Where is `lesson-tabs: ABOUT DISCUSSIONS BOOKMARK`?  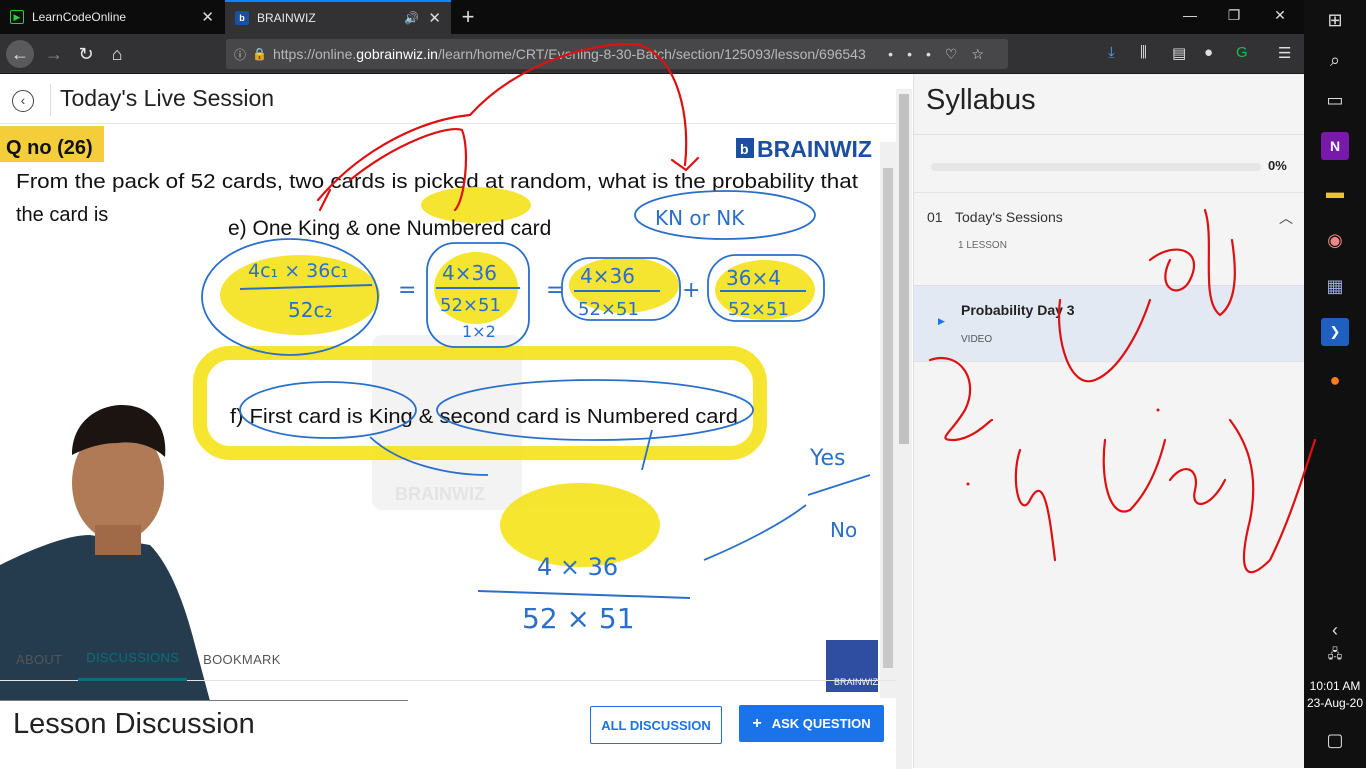 lesson-tabs: ABOUT DISCUSSIONS BOOKMARK is located at coordinates (448, 659).